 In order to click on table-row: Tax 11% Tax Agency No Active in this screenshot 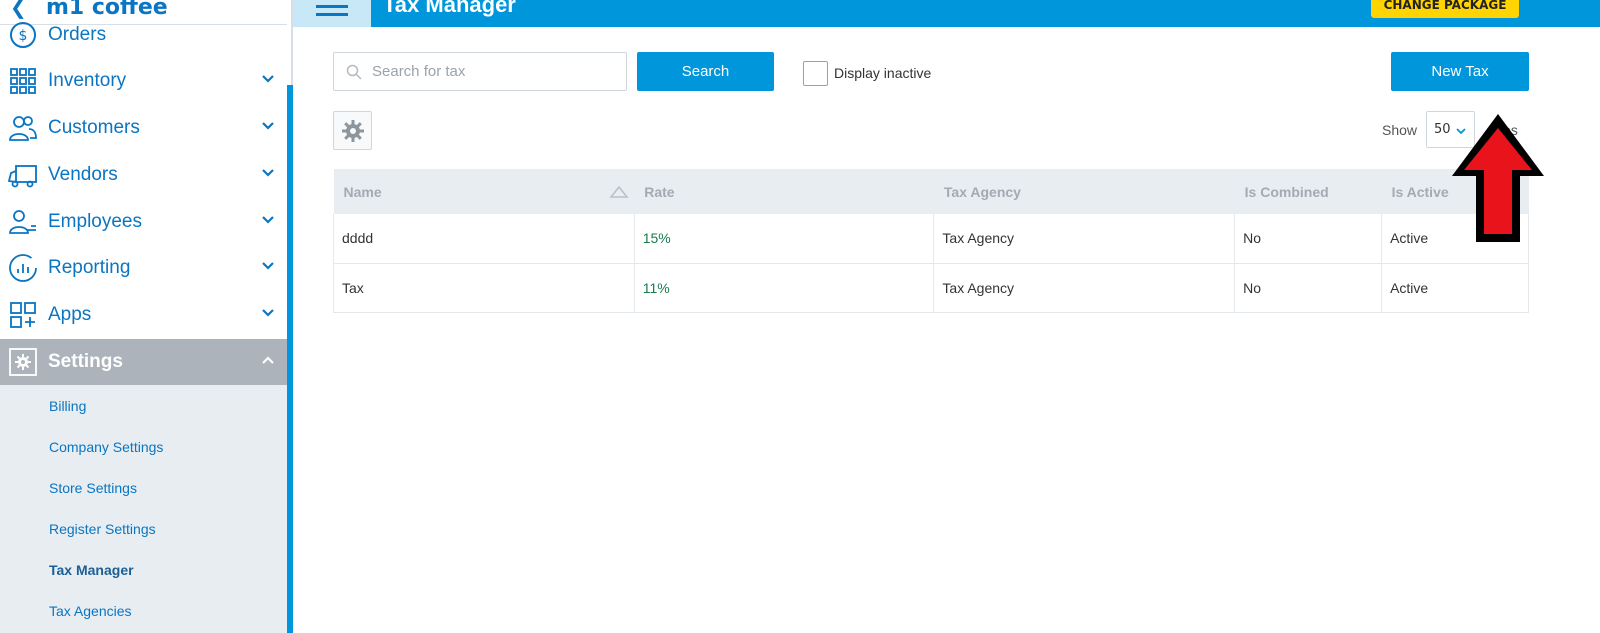, I will do `click(931, 288)`.